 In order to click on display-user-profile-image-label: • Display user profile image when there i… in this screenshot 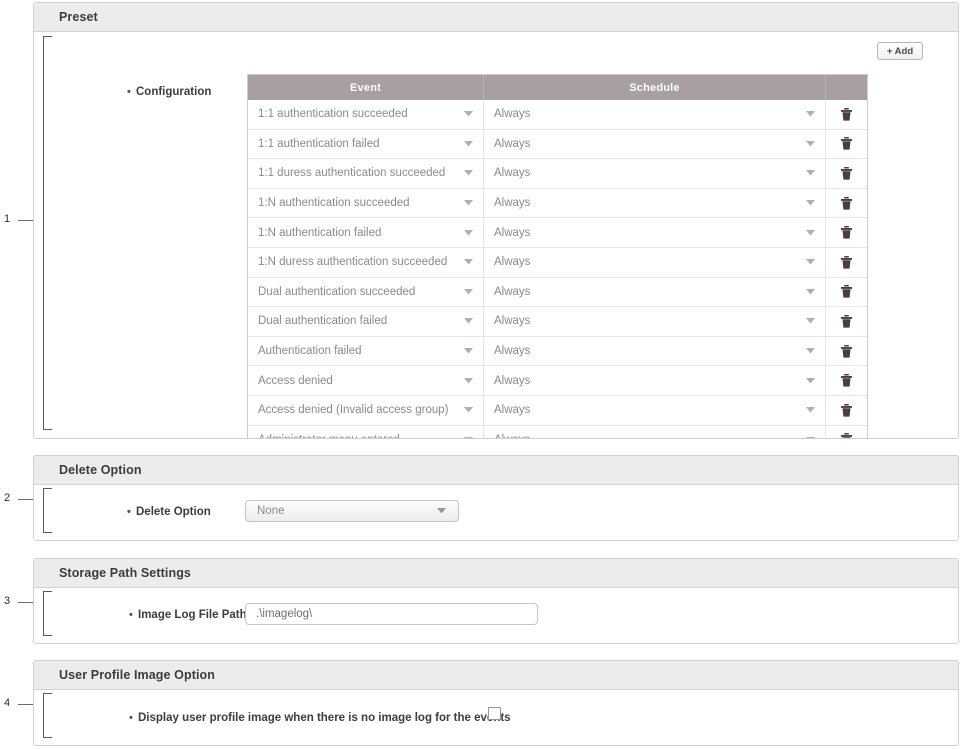, I will do `click(320, 718)`.